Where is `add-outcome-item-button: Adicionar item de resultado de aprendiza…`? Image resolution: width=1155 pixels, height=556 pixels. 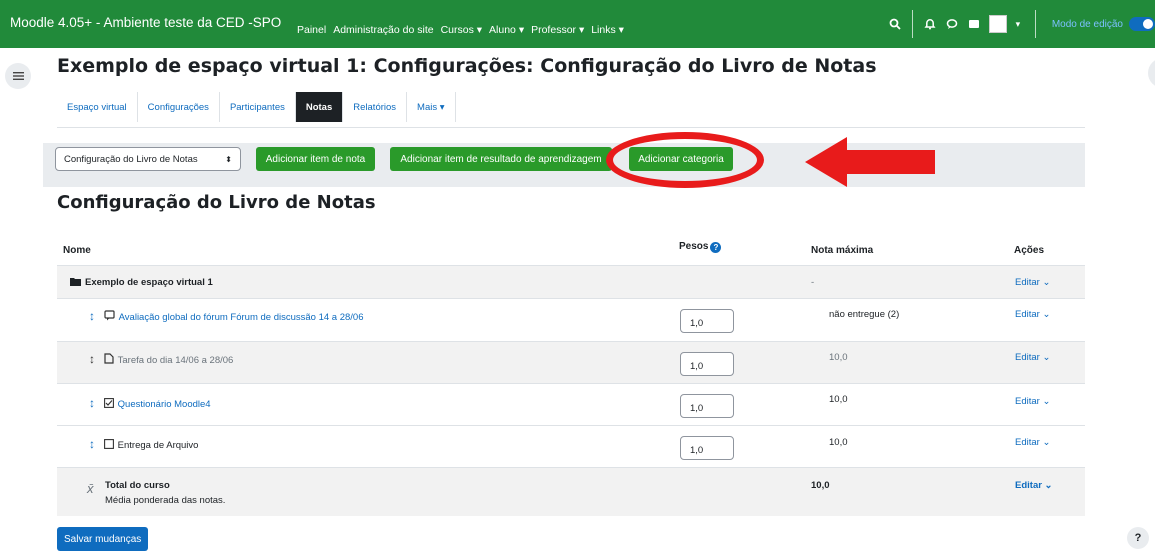
add-outcome-item-button: Adicionar item de resultado de aprendiza… is located at coordinates (501, 159).